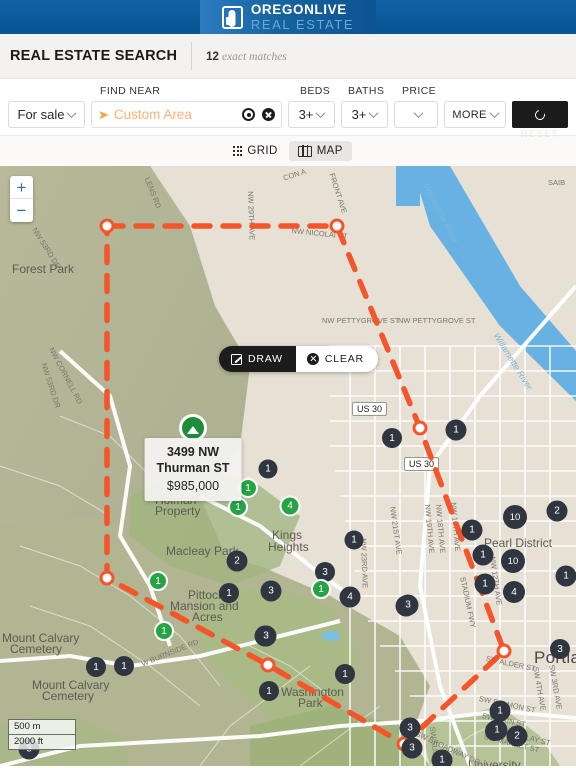 This screenshot has height=768, width=576. What do you see at coordinates (238, 151) in the screenshot?
I see `grid-dots-icon` at bounding box center [238, 151].